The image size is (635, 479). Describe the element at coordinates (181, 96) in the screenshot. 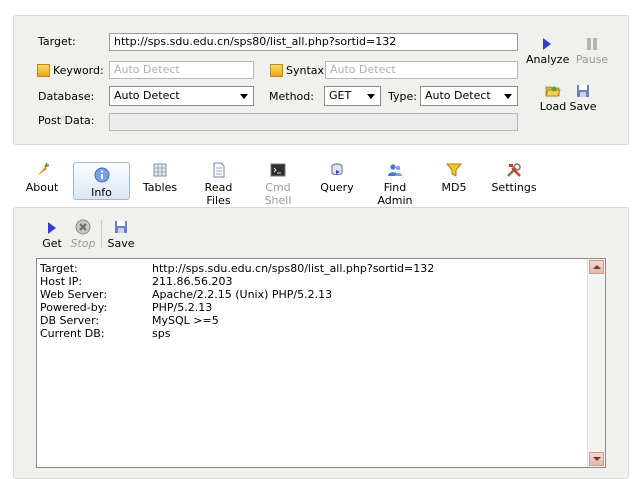

I see `database-select: Auto Detect` at that location.